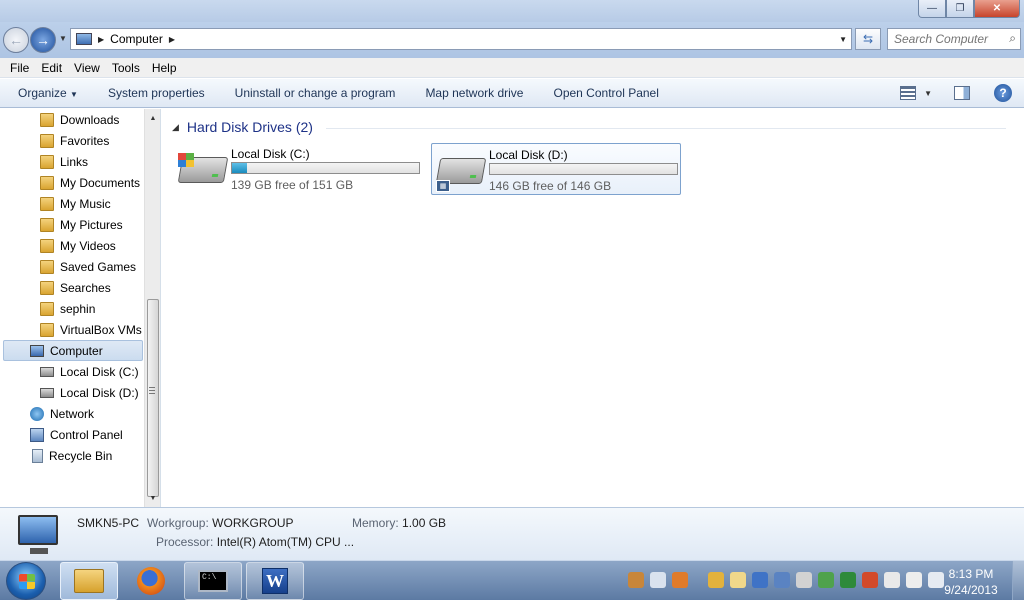  What do you see at coordinates (99, 371) in the screenshot?
I see `nav-label: Local Disk (C:)` at bounding box center [99, 371].